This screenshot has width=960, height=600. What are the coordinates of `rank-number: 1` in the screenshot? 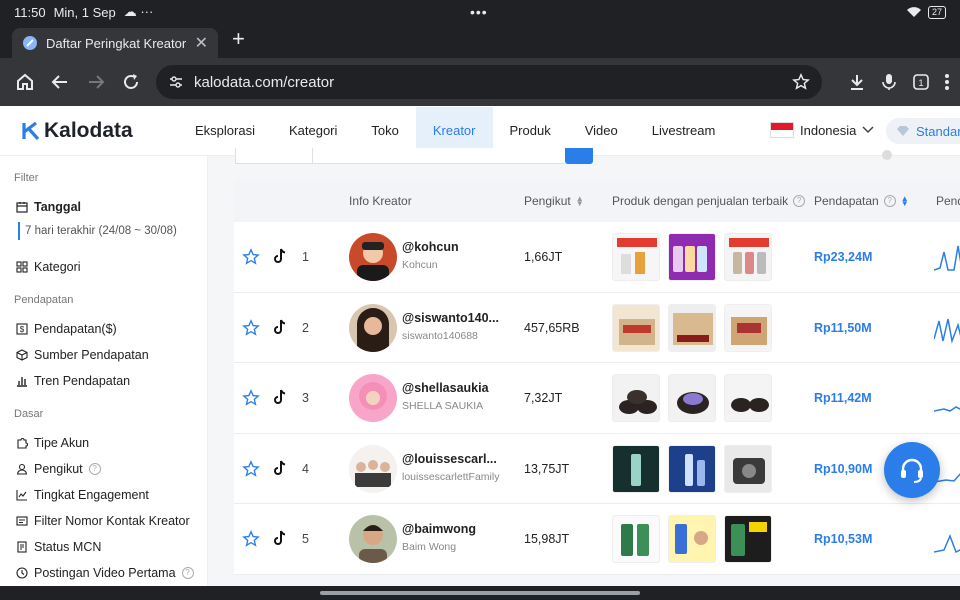 It's located at (305, 257).